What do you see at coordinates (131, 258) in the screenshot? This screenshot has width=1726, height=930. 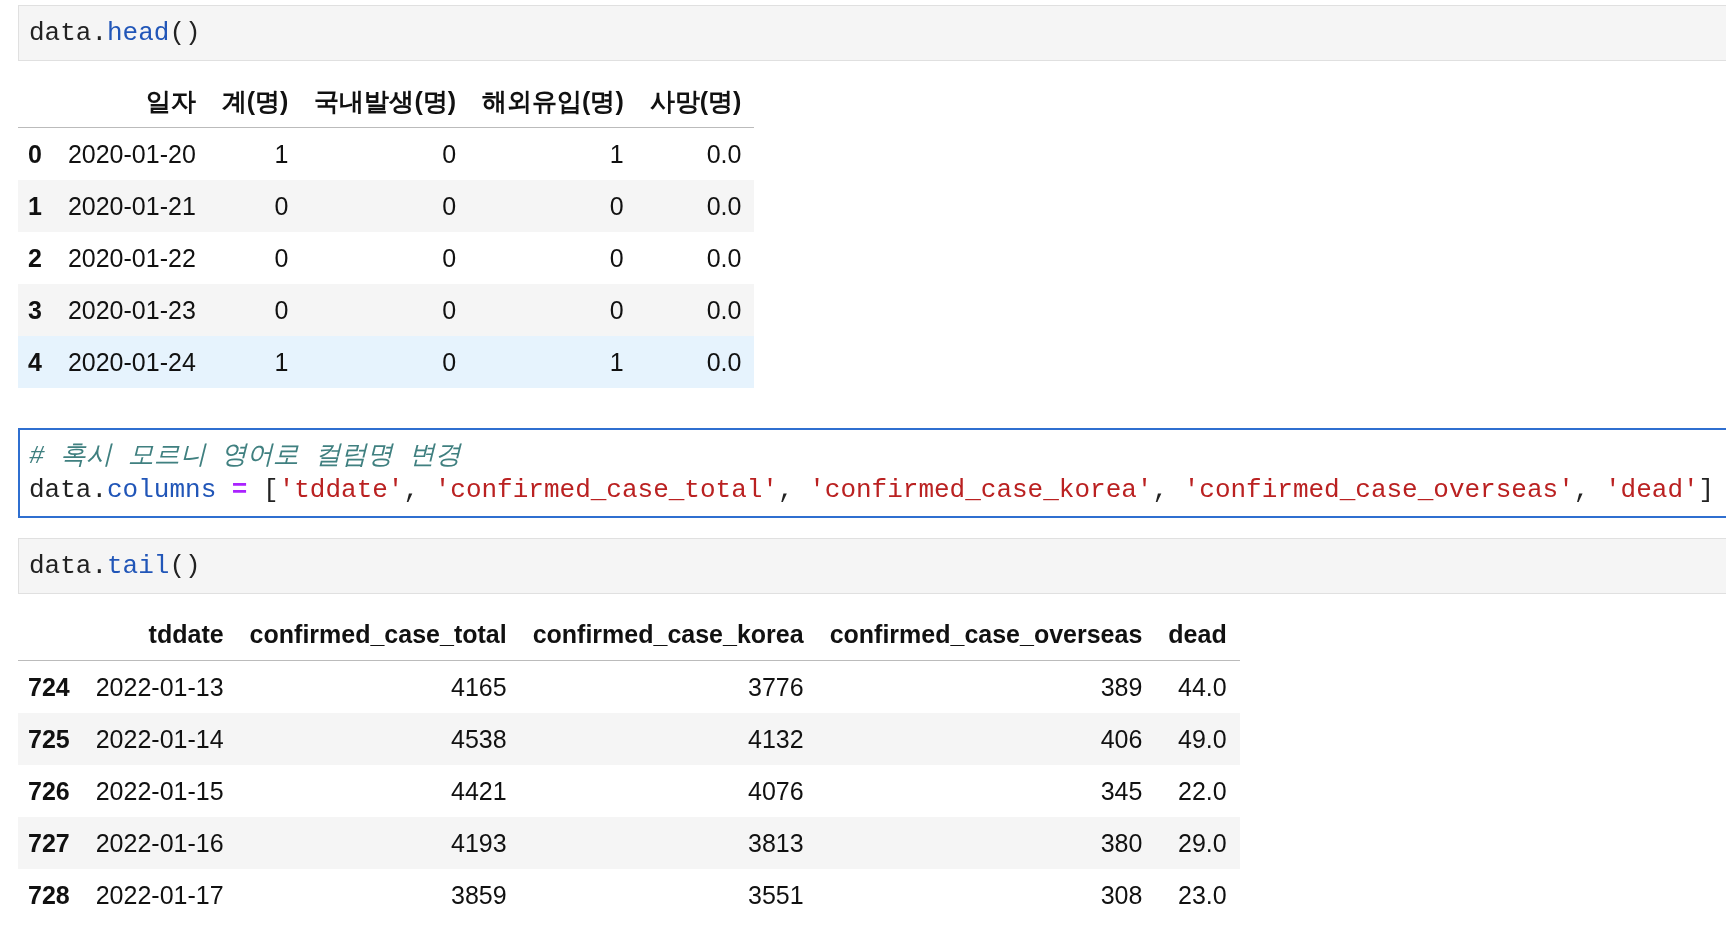 I see `table-cell: 2020-01-22` at bounding box center [131, 258].